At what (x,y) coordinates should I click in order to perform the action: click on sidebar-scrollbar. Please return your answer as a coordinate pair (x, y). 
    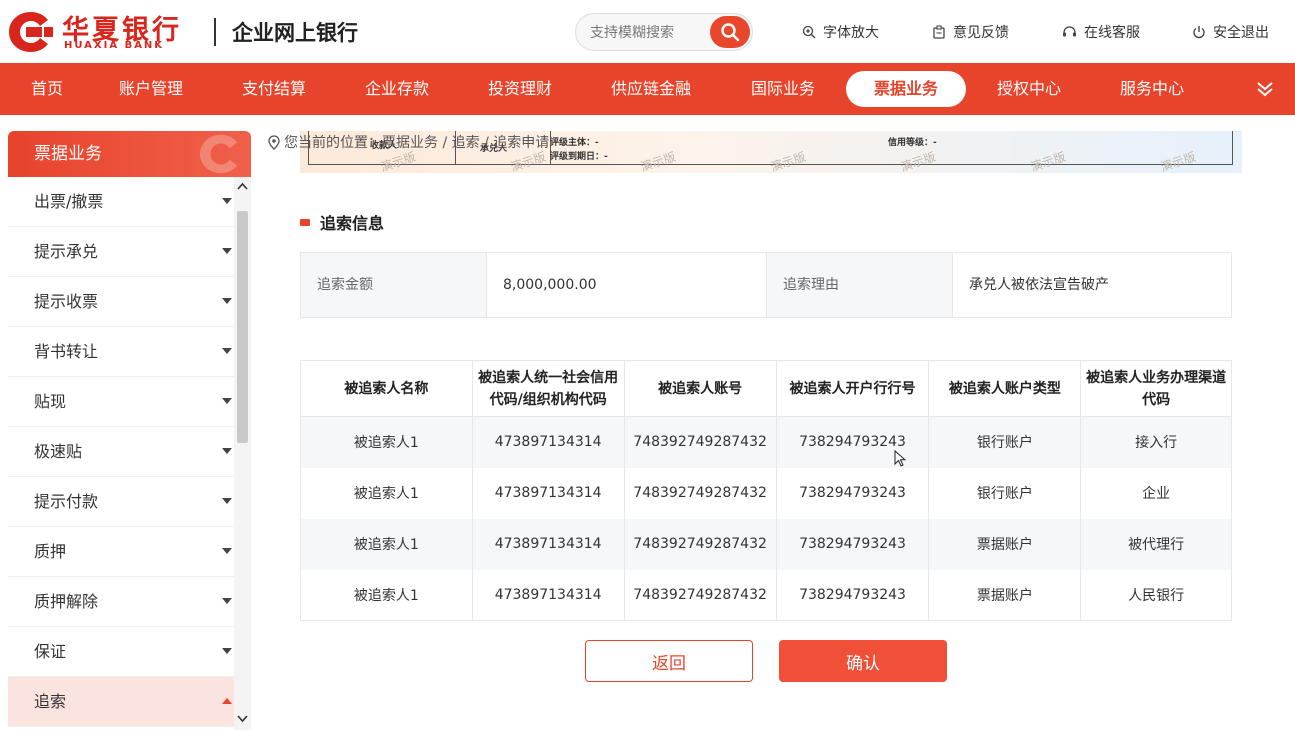
    Looking at the image, I should click on (242, 453).